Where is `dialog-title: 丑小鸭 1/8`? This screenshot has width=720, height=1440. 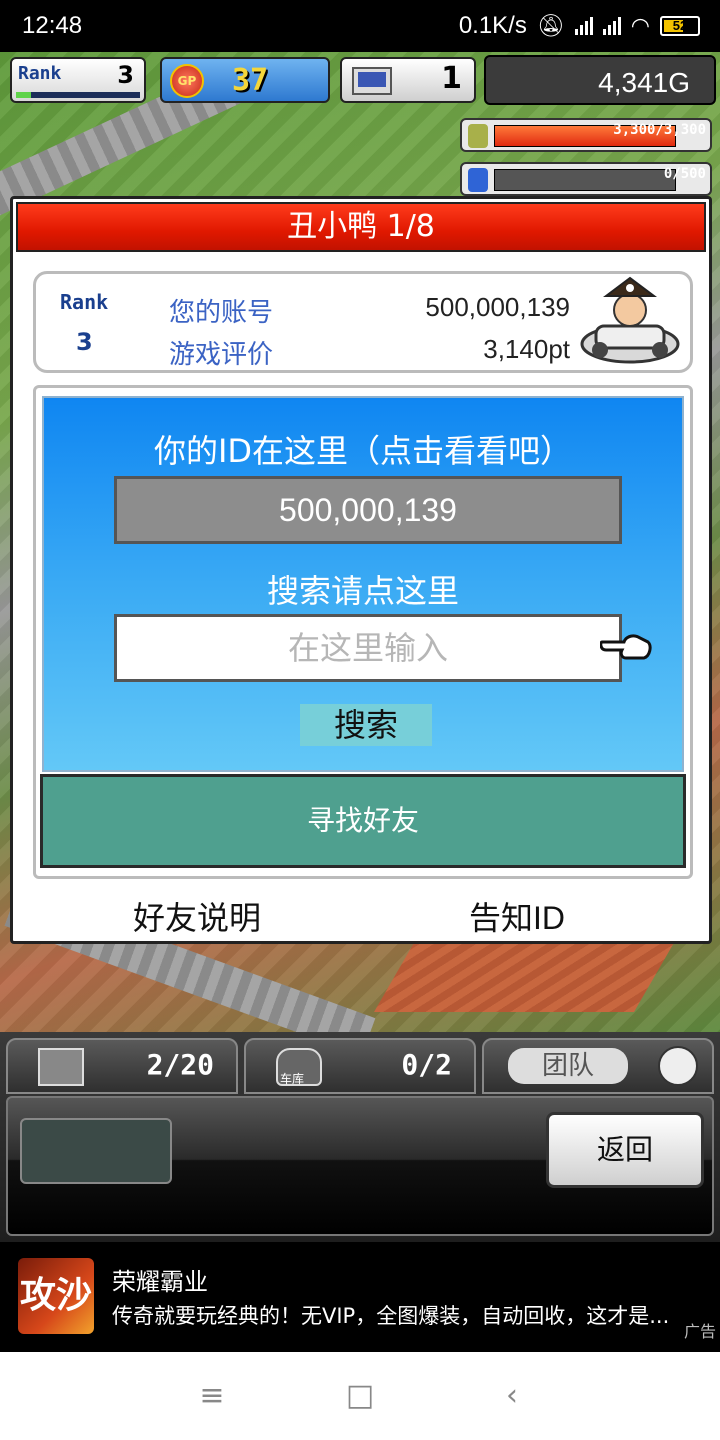 dialog-title: 丑小鸭 1/8 is located at coordinates (361, 227).